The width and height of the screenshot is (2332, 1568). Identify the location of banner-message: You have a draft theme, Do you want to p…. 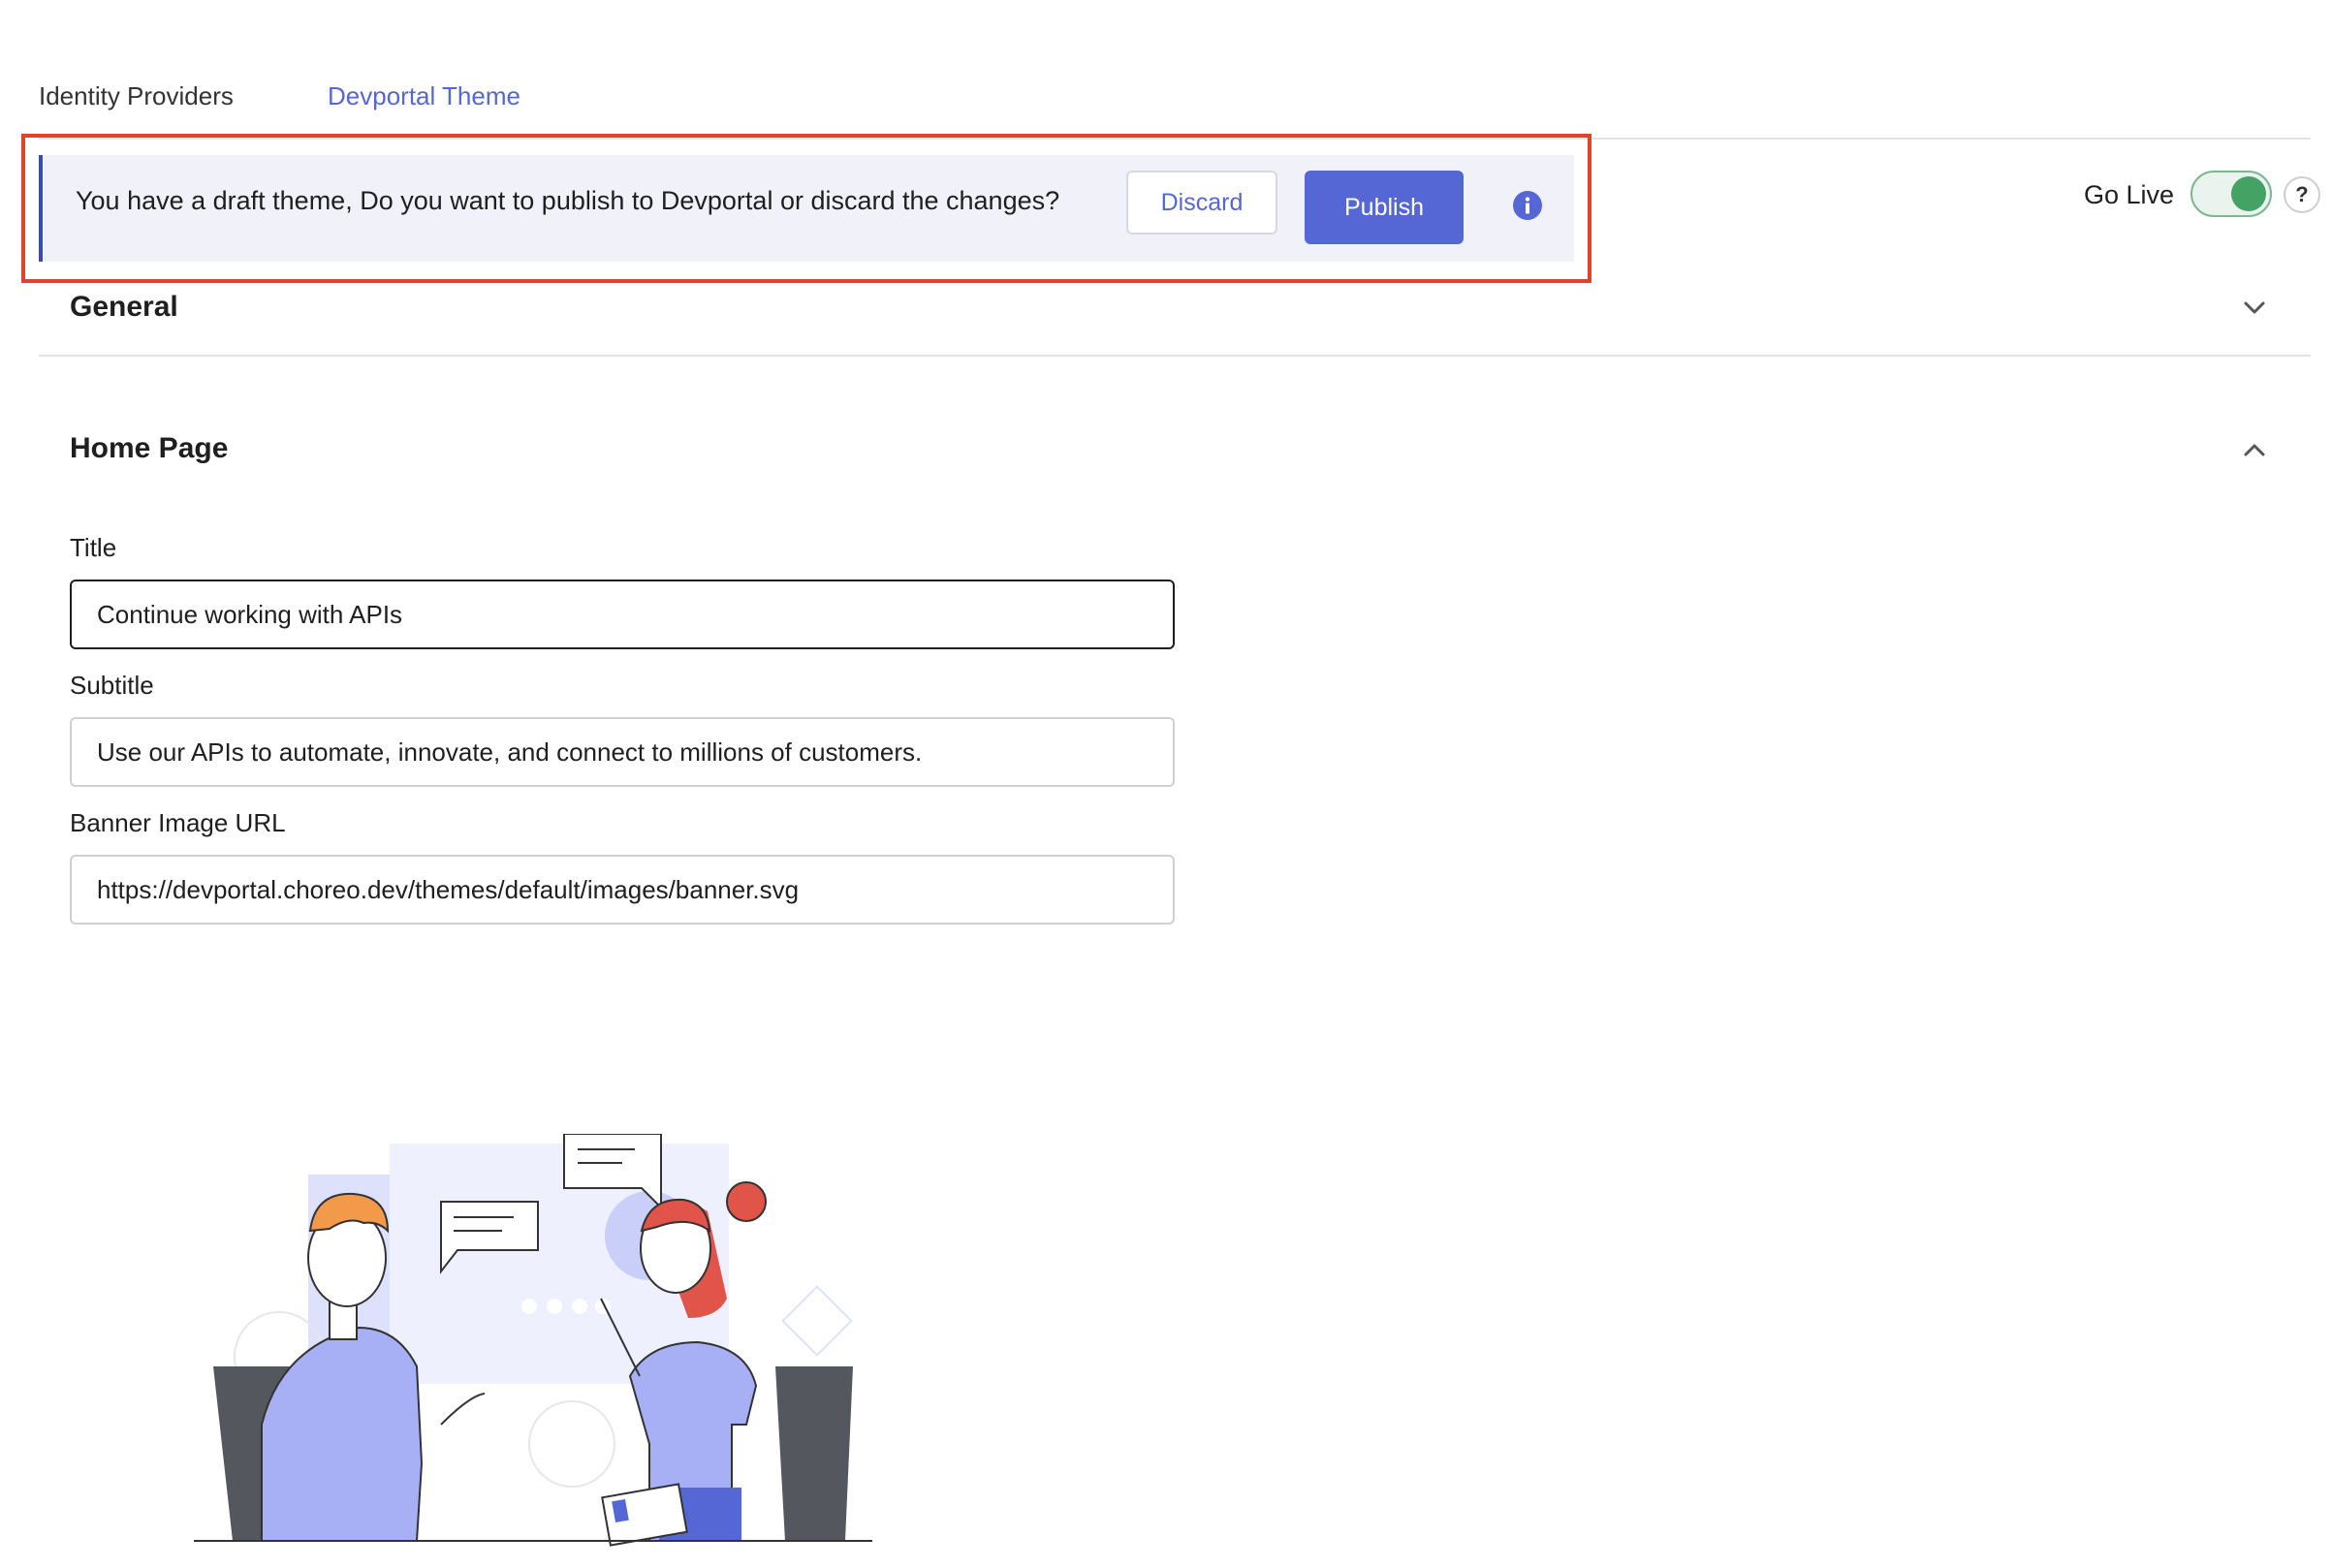
(568, 200).